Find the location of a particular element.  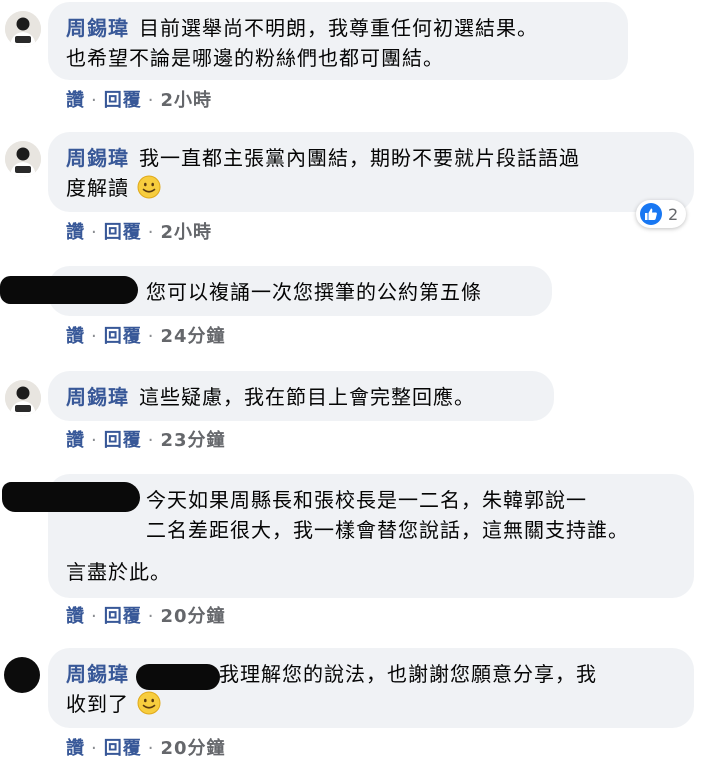

comment-actions: 讚 · 回覆 · 23分鐘 is located at coordinates (146, 440).